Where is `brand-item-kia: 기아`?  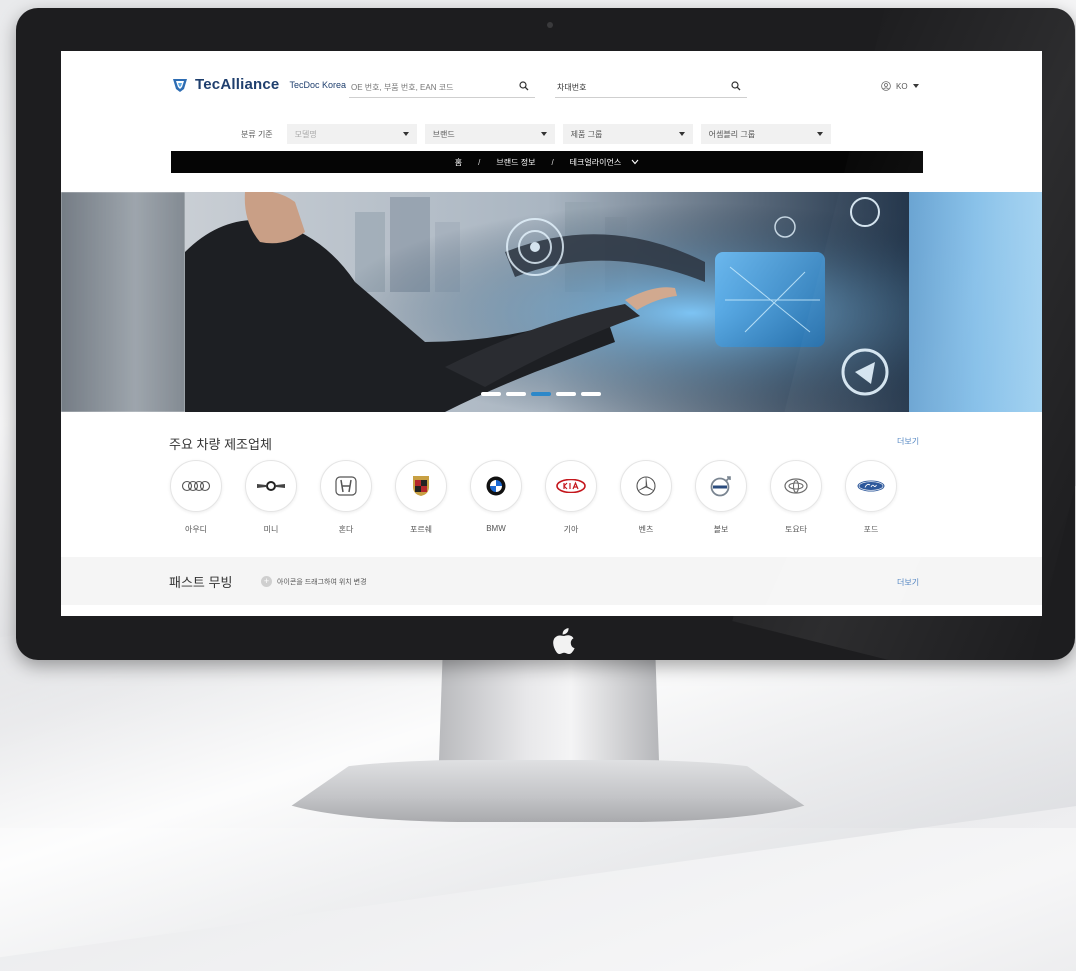 brand-item-kia: 기아 is located at coordinates (571, 497).